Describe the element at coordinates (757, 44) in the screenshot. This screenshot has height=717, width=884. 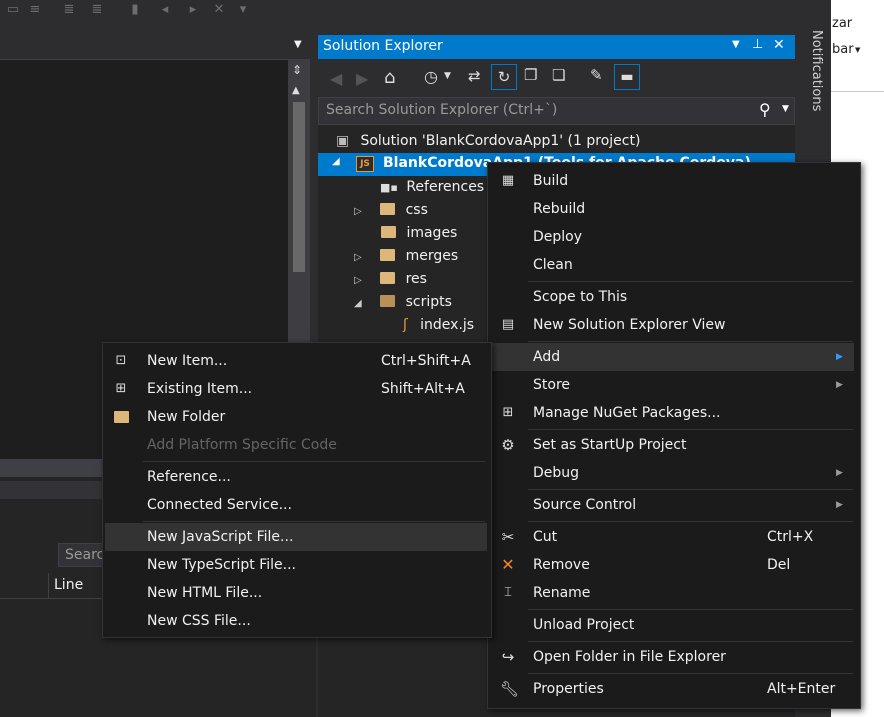
I see `pin-icon: ⊥` at that location.